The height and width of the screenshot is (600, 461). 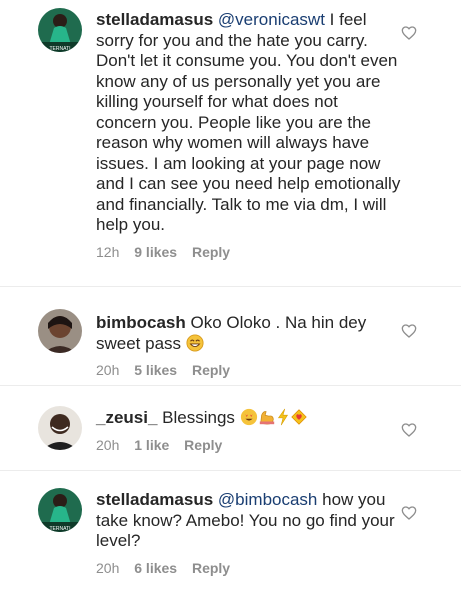 I want to click on heart-eyes-emoji-icon, so click(x=248, y=417).